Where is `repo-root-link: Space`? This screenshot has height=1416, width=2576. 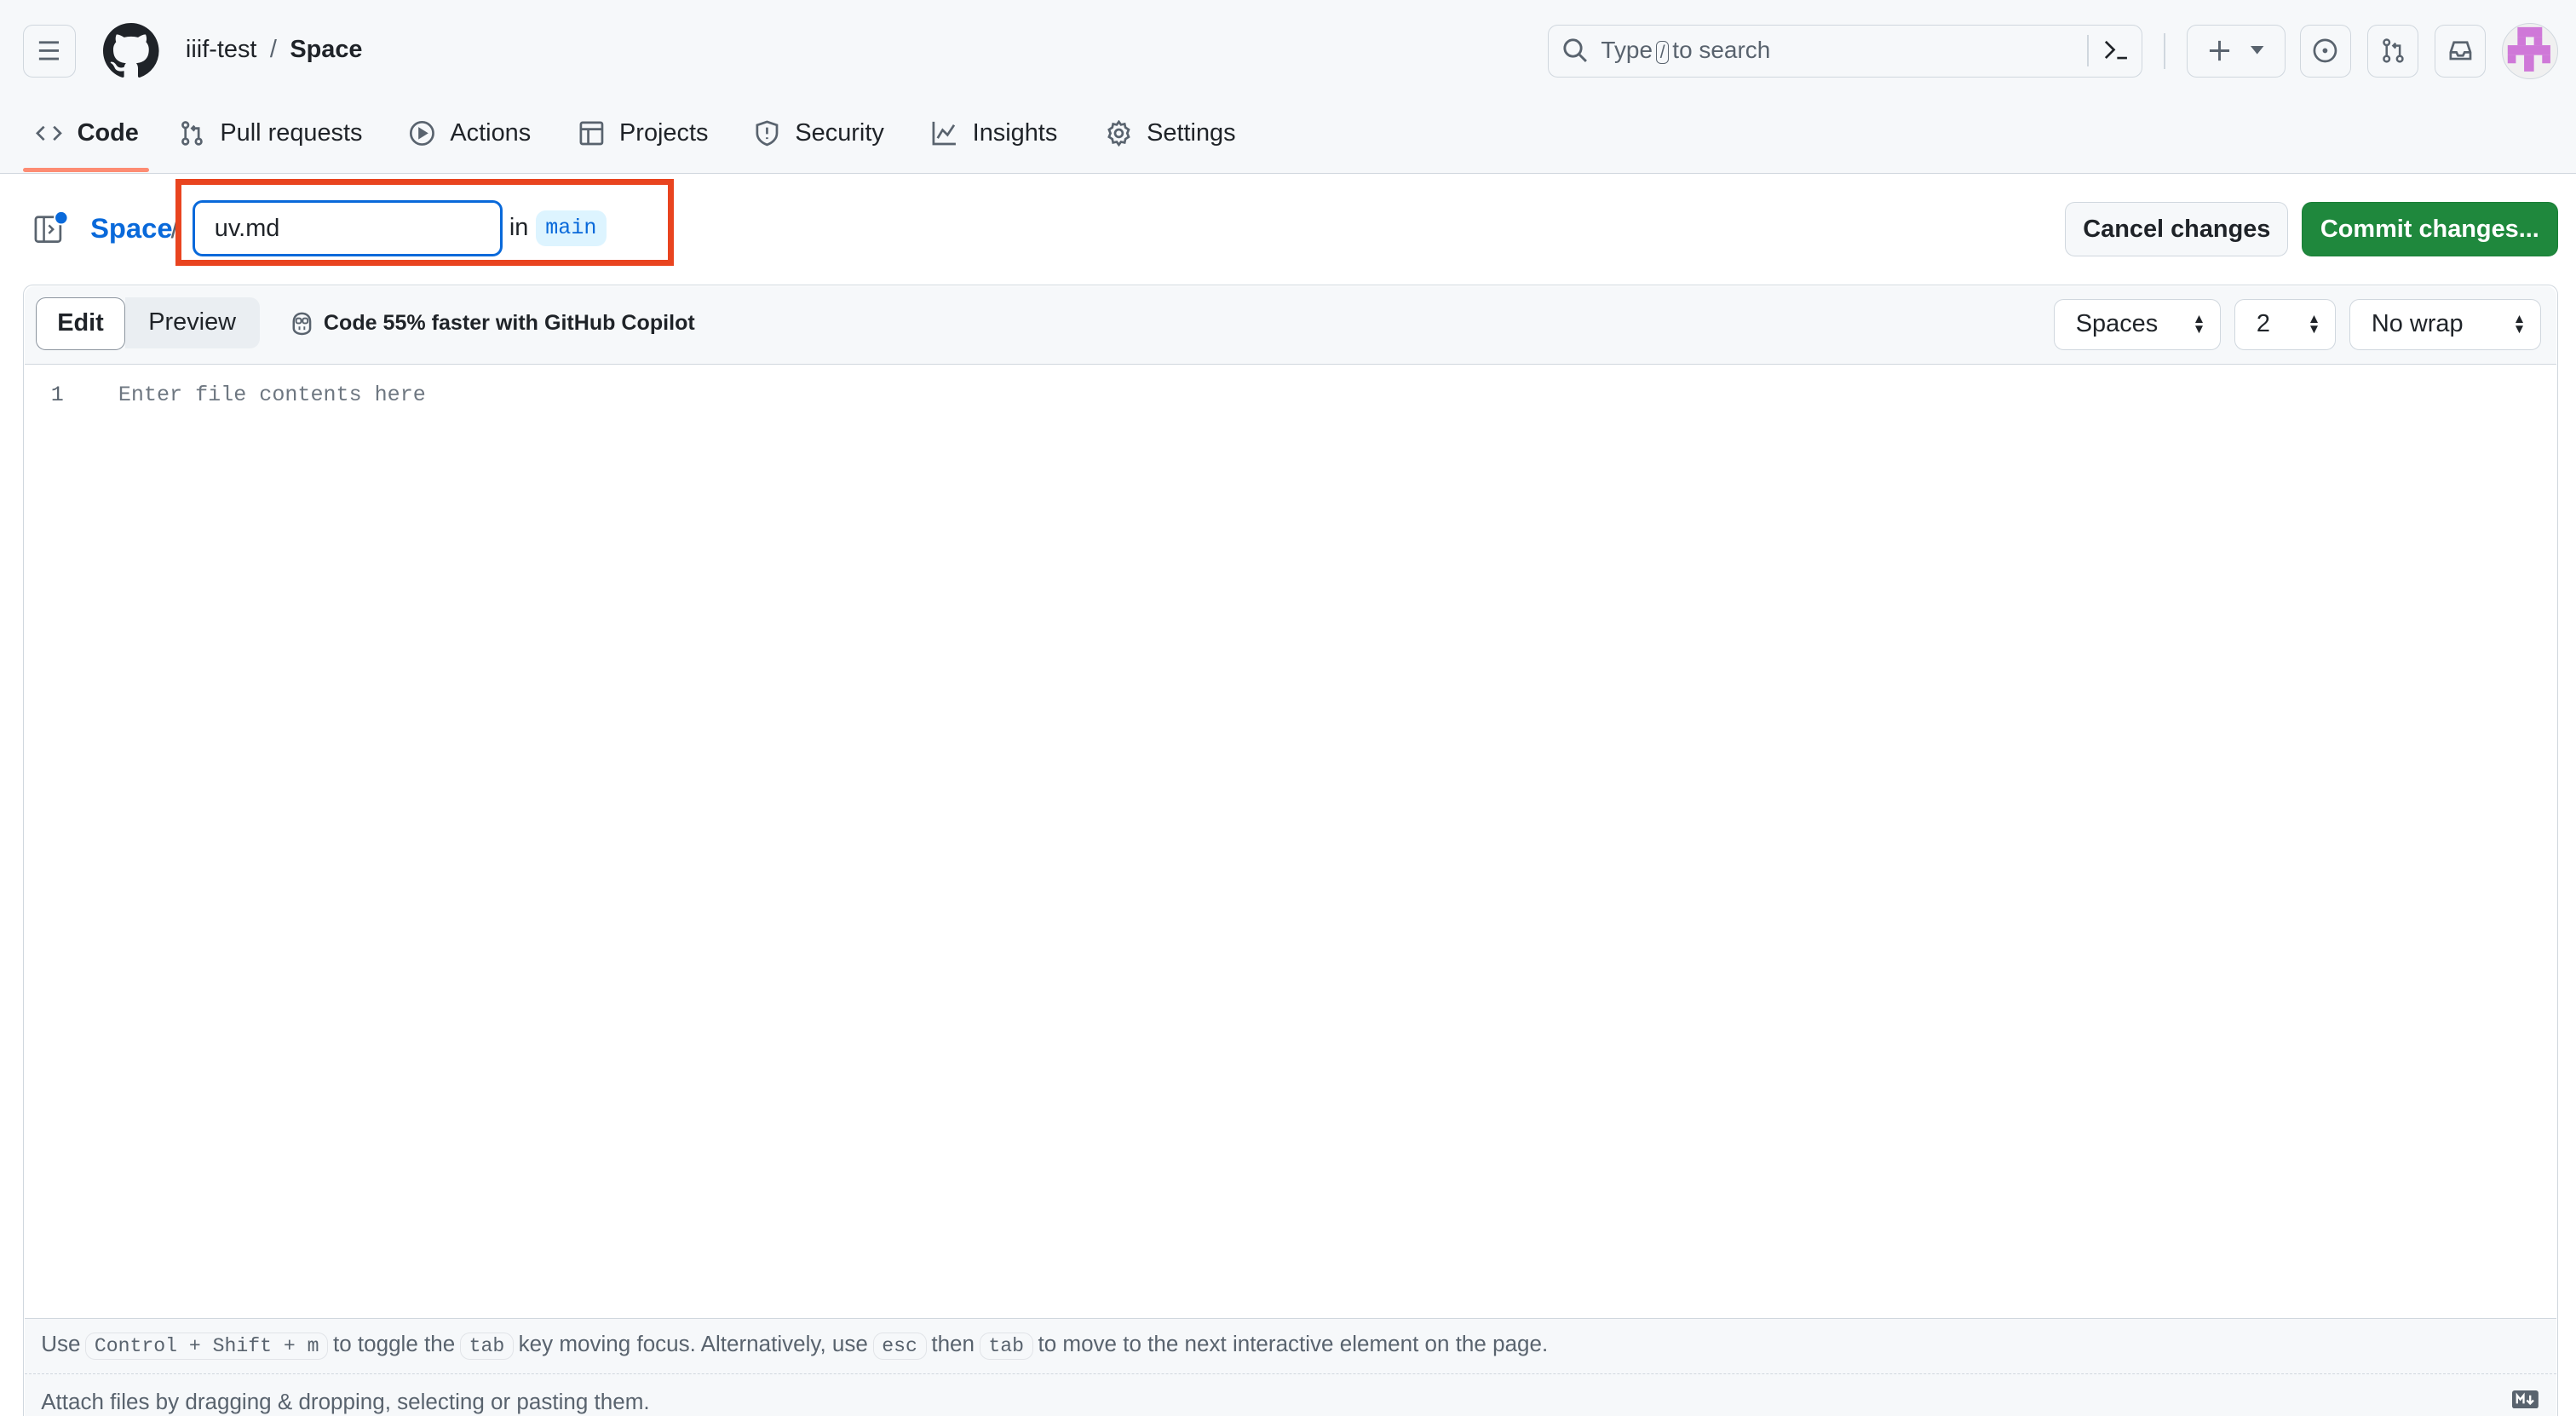 repo-root-link: Space is located at coordinates (131, 229).